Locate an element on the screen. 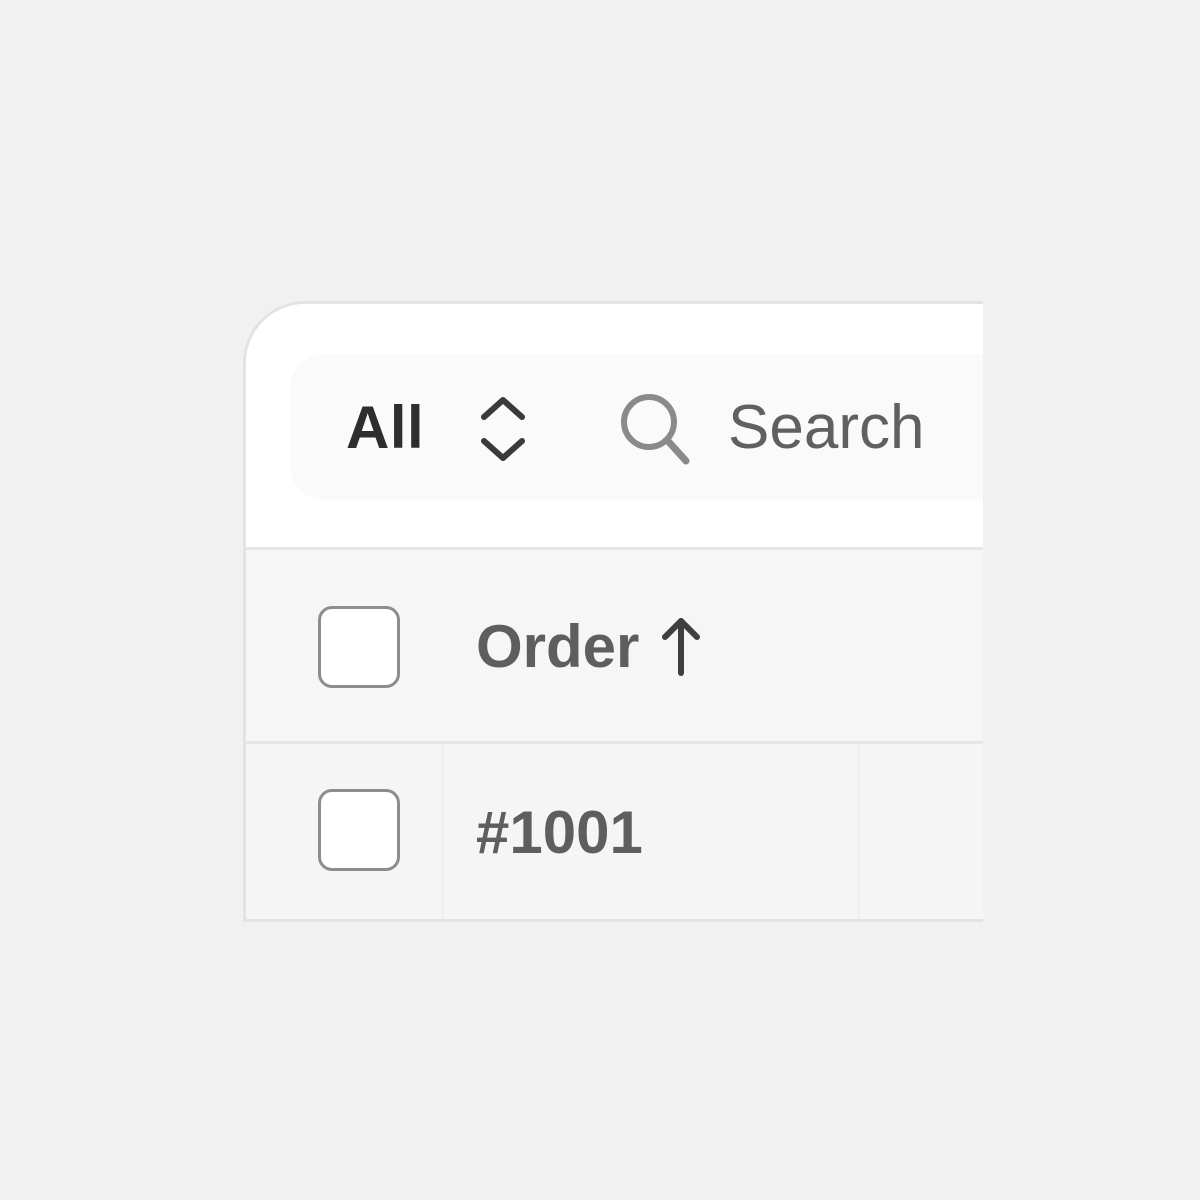 The height and width of the screenshot is (1200, 1200). order-number-cell: #1001 is located at coordinates (559, 832).